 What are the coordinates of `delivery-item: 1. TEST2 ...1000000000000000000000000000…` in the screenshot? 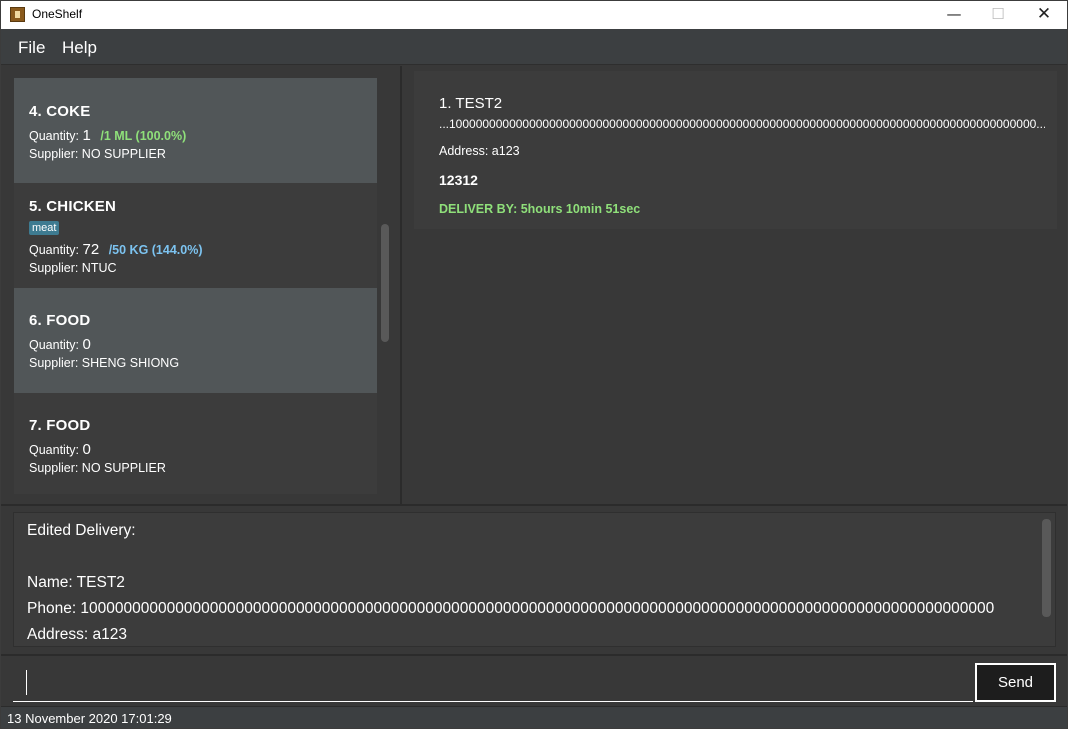 It's located at (735, 150).